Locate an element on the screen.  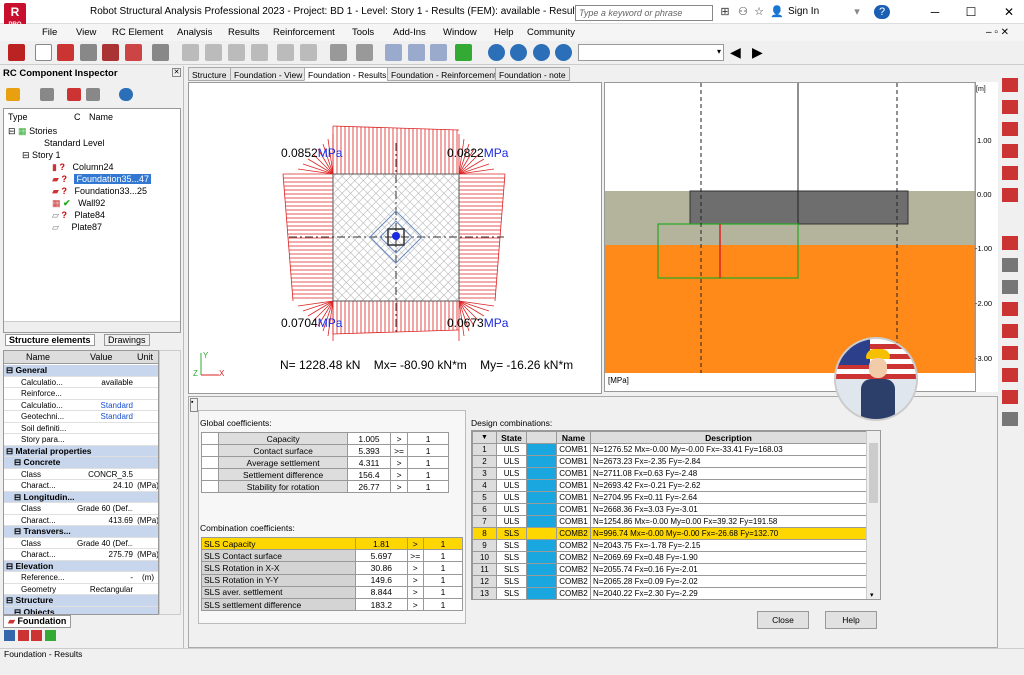
property-value: - is located at coordinates (105, 577).